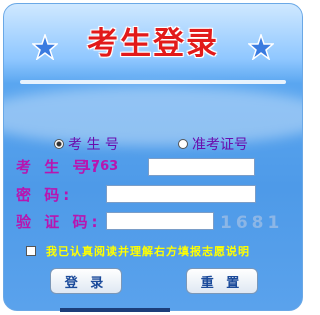  Describe the element at coordinates (148, 251) in the screenshot. I see `agreement-text: 我已认真阅读并理解右方填报志愿说明` at that location.